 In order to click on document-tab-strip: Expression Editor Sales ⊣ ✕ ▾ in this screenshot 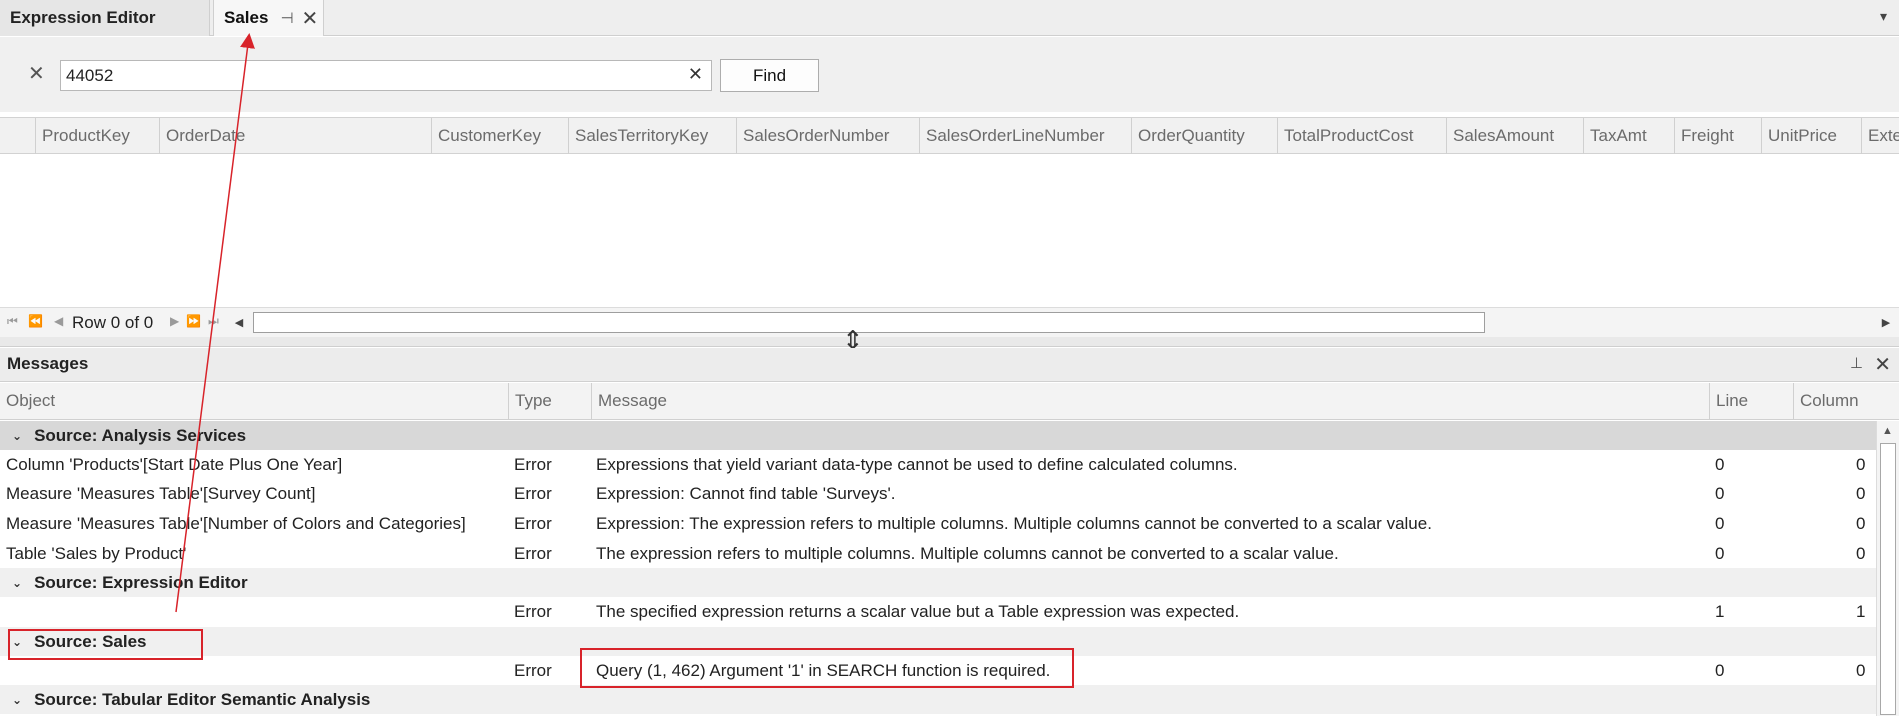, I will do `click(949, 18)`.